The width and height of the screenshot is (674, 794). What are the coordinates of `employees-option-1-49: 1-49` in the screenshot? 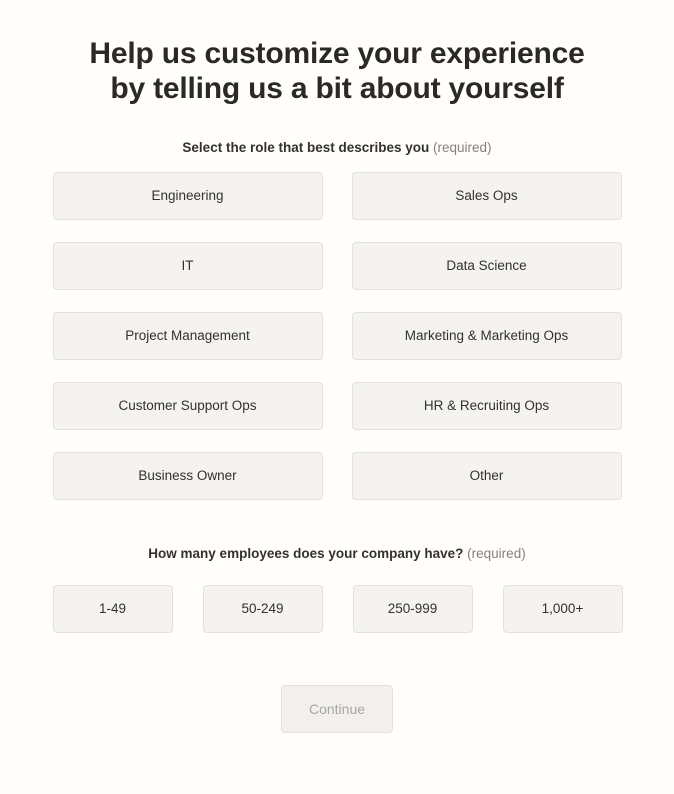 It's located at (112, 609).